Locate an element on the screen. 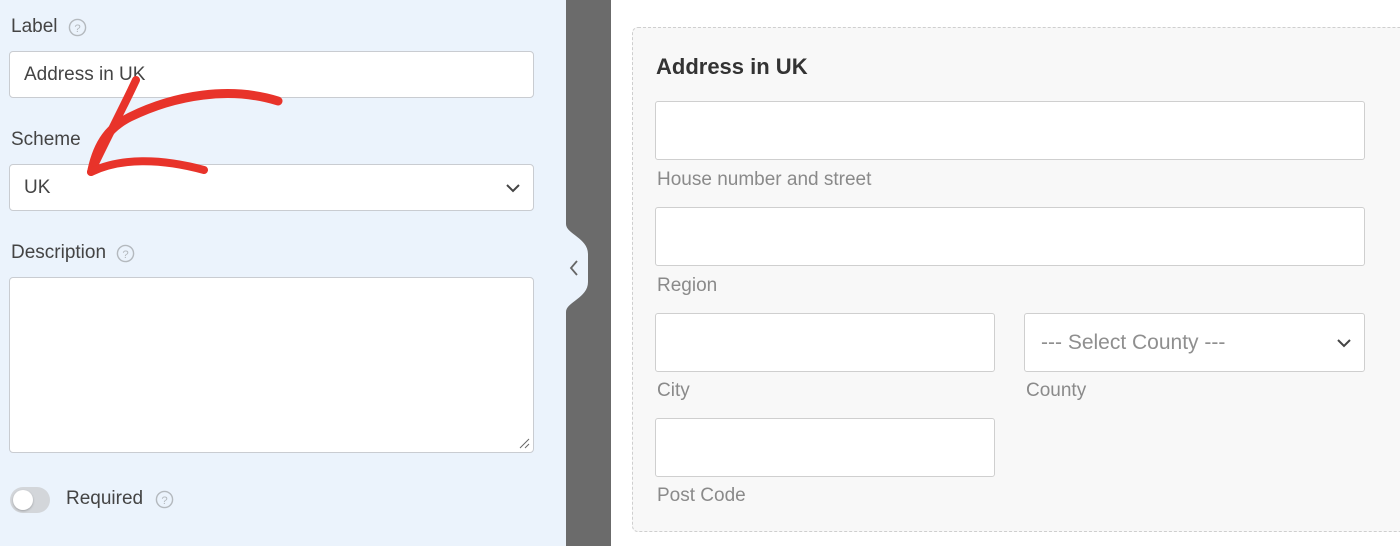  postcode-input is located at coordinates (825, 447).